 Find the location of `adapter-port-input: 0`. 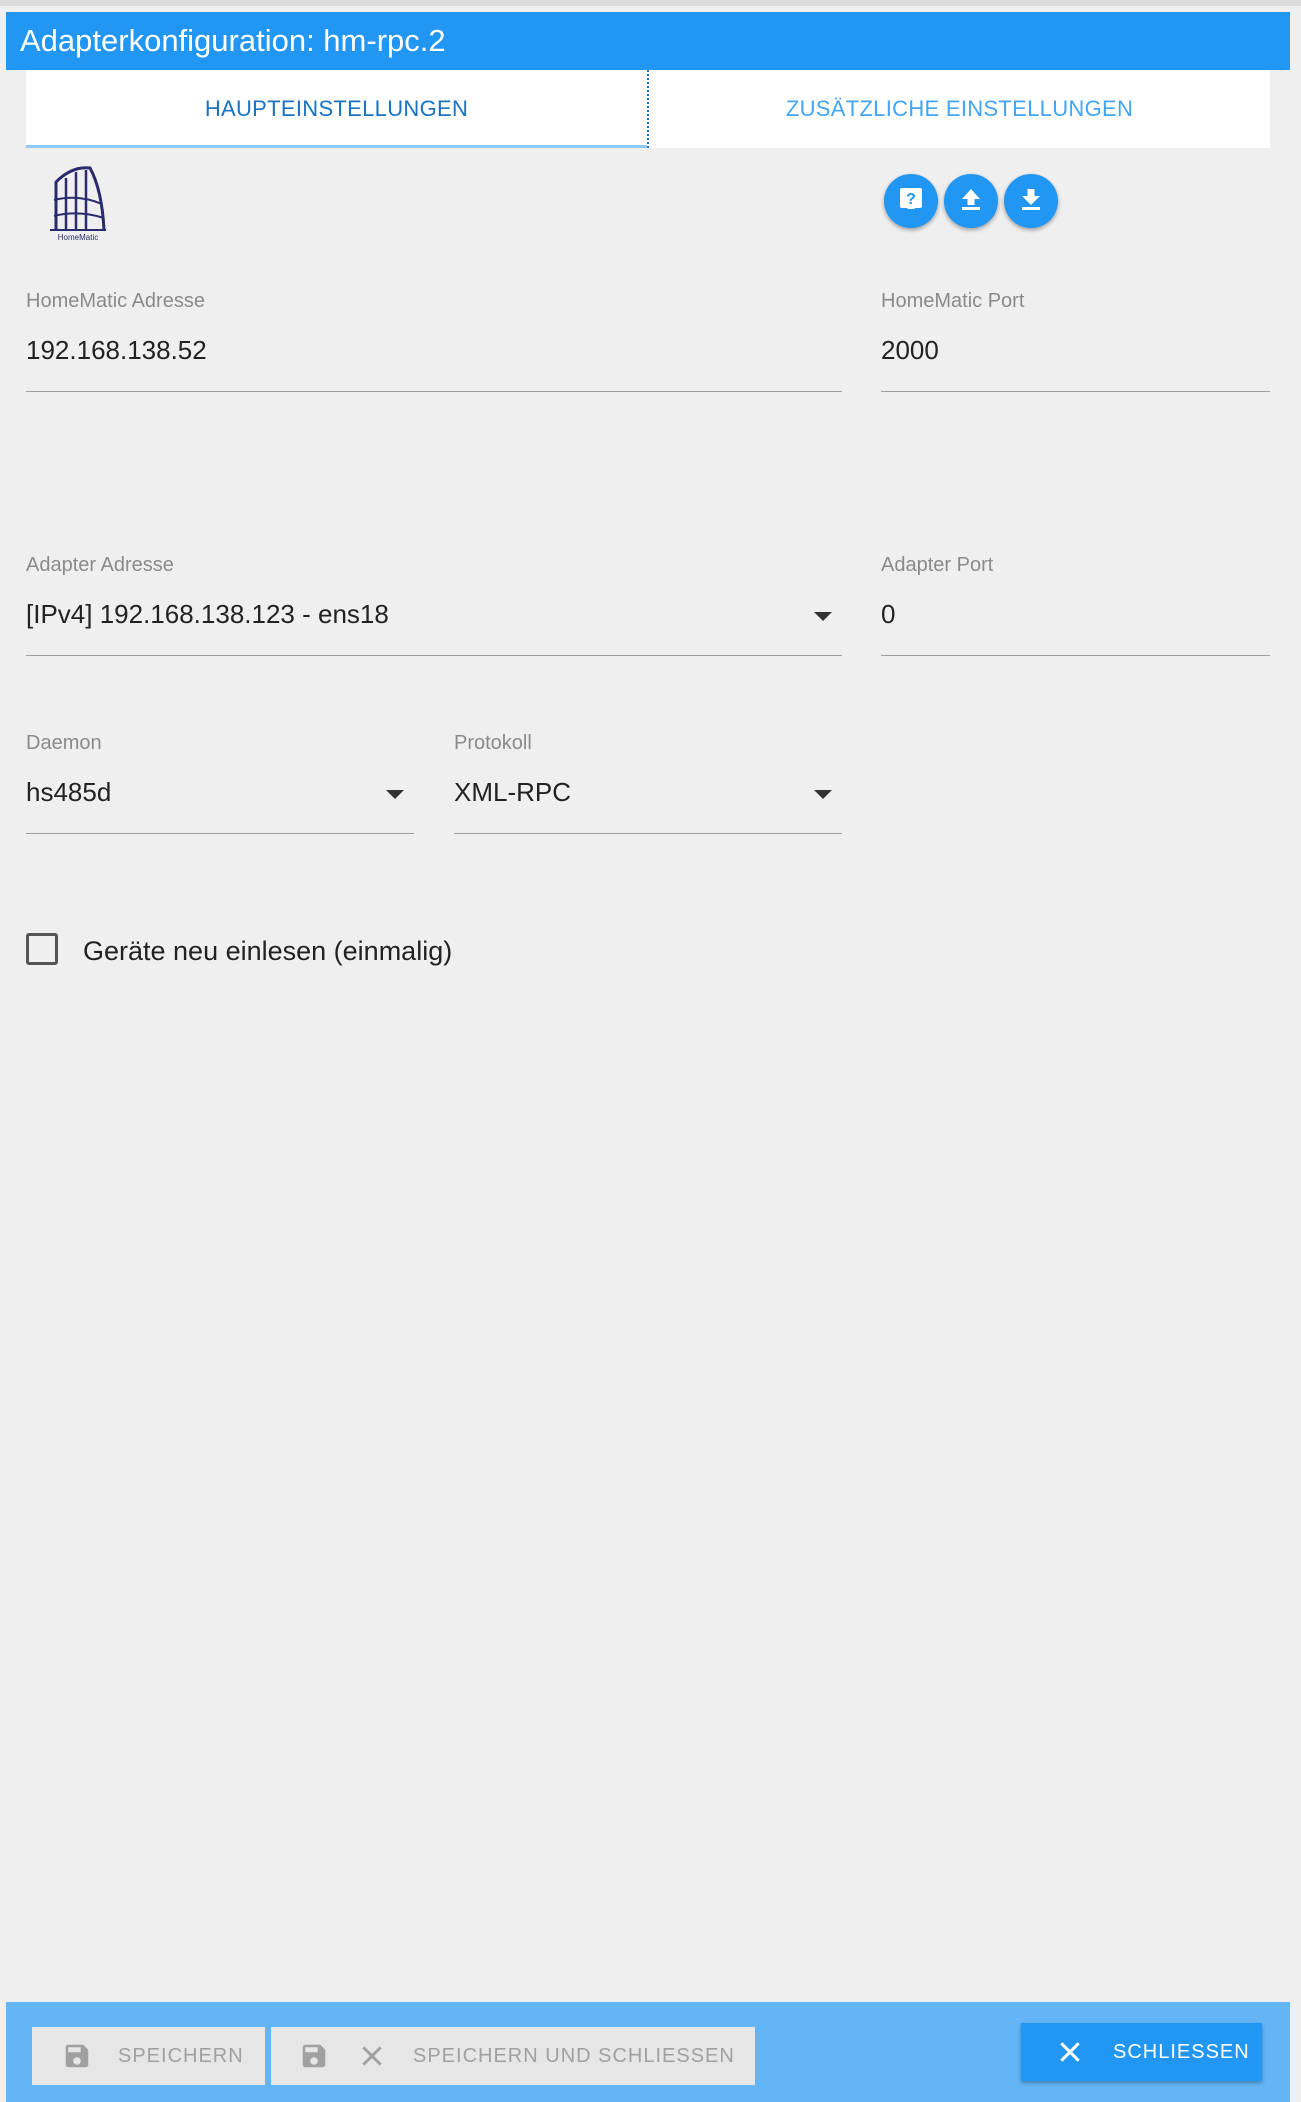

adapter-port-input: 0 is located at coordinates (1075, 614).